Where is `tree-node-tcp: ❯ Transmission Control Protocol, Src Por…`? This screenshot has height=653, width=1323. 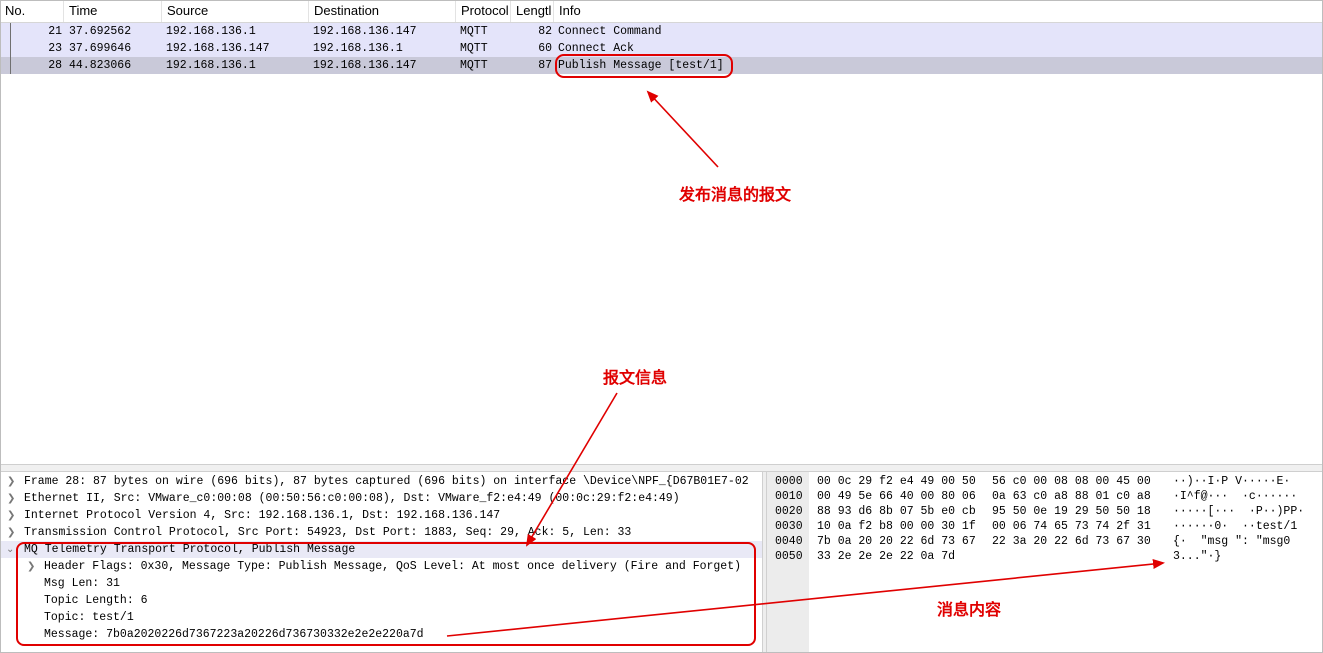 tree-node-tcp: ❯ Transmission Control Protocol, Src Por… is located at coordinates (381, 532).